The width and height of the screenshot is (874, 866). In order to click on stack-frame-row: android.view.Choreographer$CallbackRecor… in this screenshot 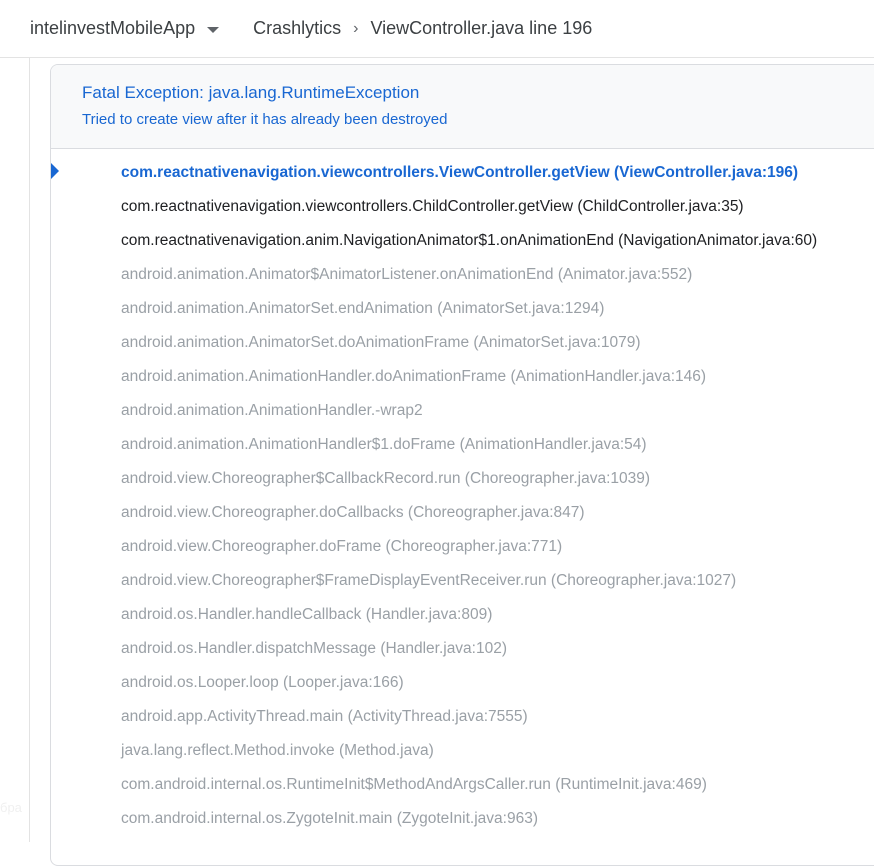, I will do `click(462, 484)`.